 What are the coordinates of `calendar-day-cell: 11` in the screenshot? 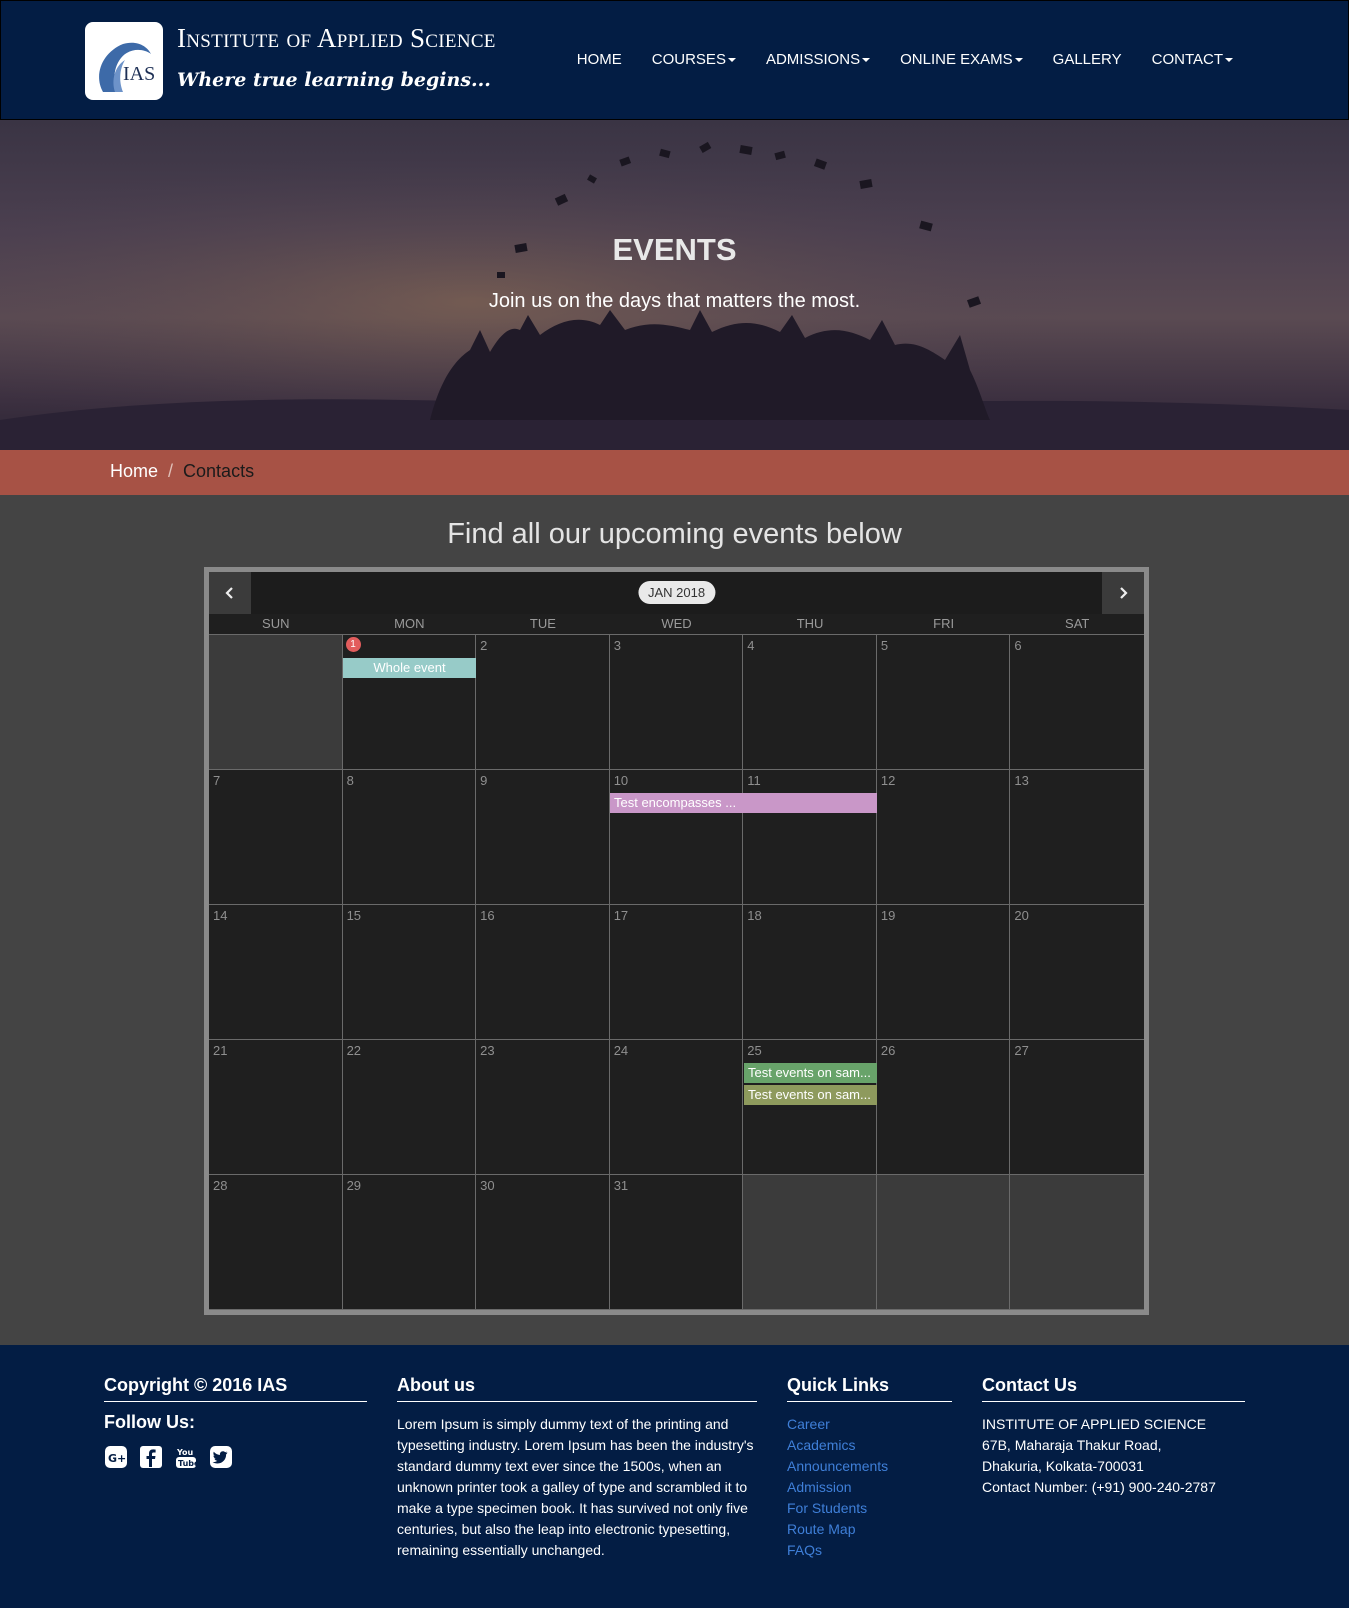 It's located at (810, 837).